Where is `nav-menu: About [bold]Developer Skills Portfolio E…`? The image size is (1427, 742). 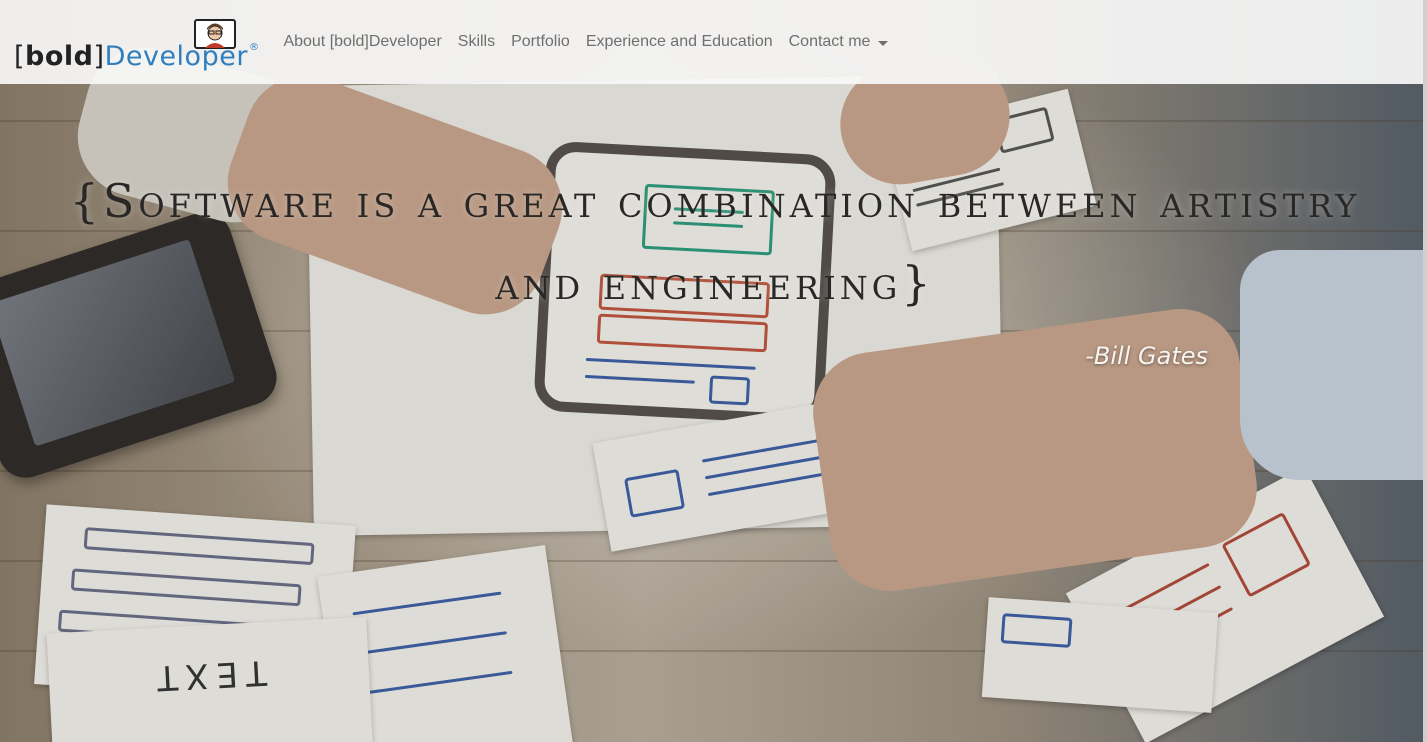 nav-menu: About [bold]Developer Skills Portfolio E… is located at coordinates (593, 42).